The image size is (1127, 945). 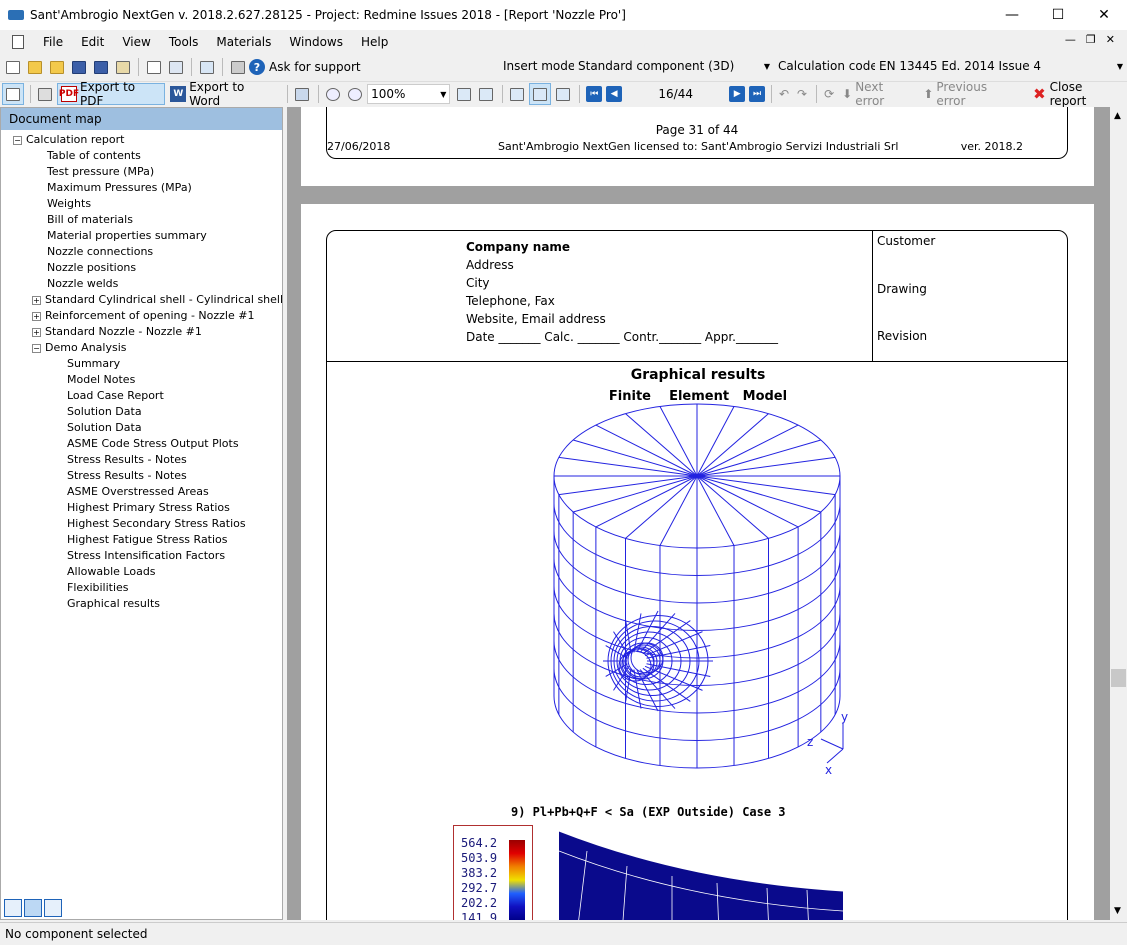 I want to click on tree-item: Allowable Loads, so click(x=141, y=572).